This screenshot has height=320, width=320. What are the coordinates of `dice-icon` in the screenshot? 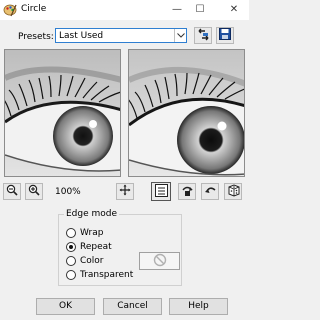 It's located at (233, 191).